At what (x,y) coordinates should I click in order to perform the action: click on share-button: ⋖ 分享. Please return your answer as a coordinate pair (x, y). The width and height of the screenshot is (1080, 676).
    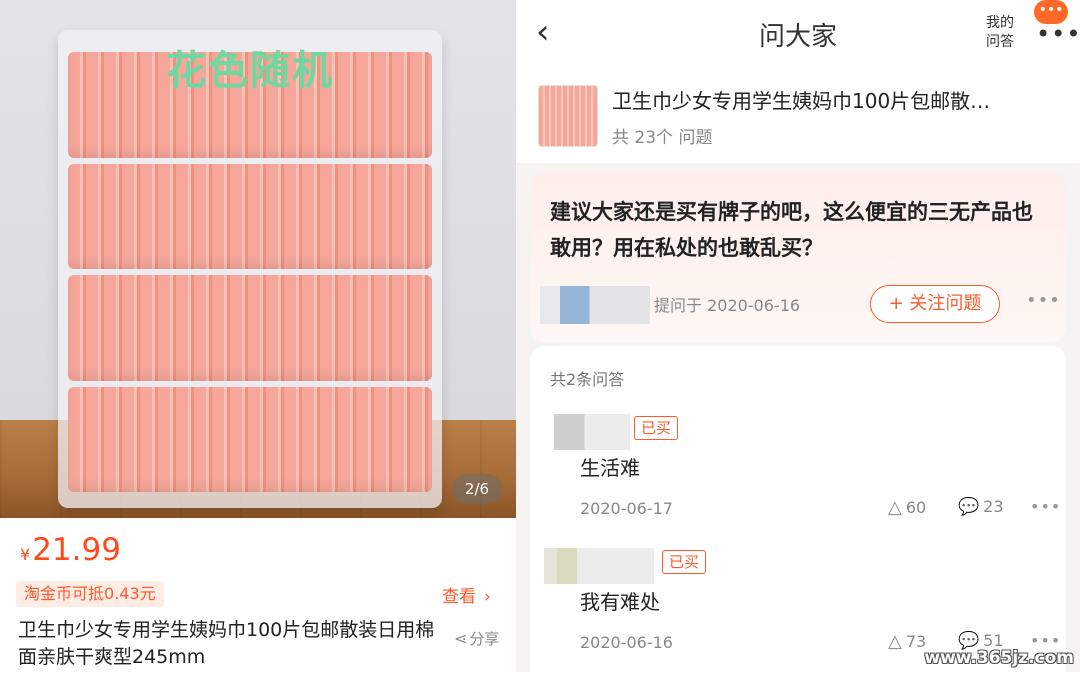
    Looking at the image, I should click on (476, 638).